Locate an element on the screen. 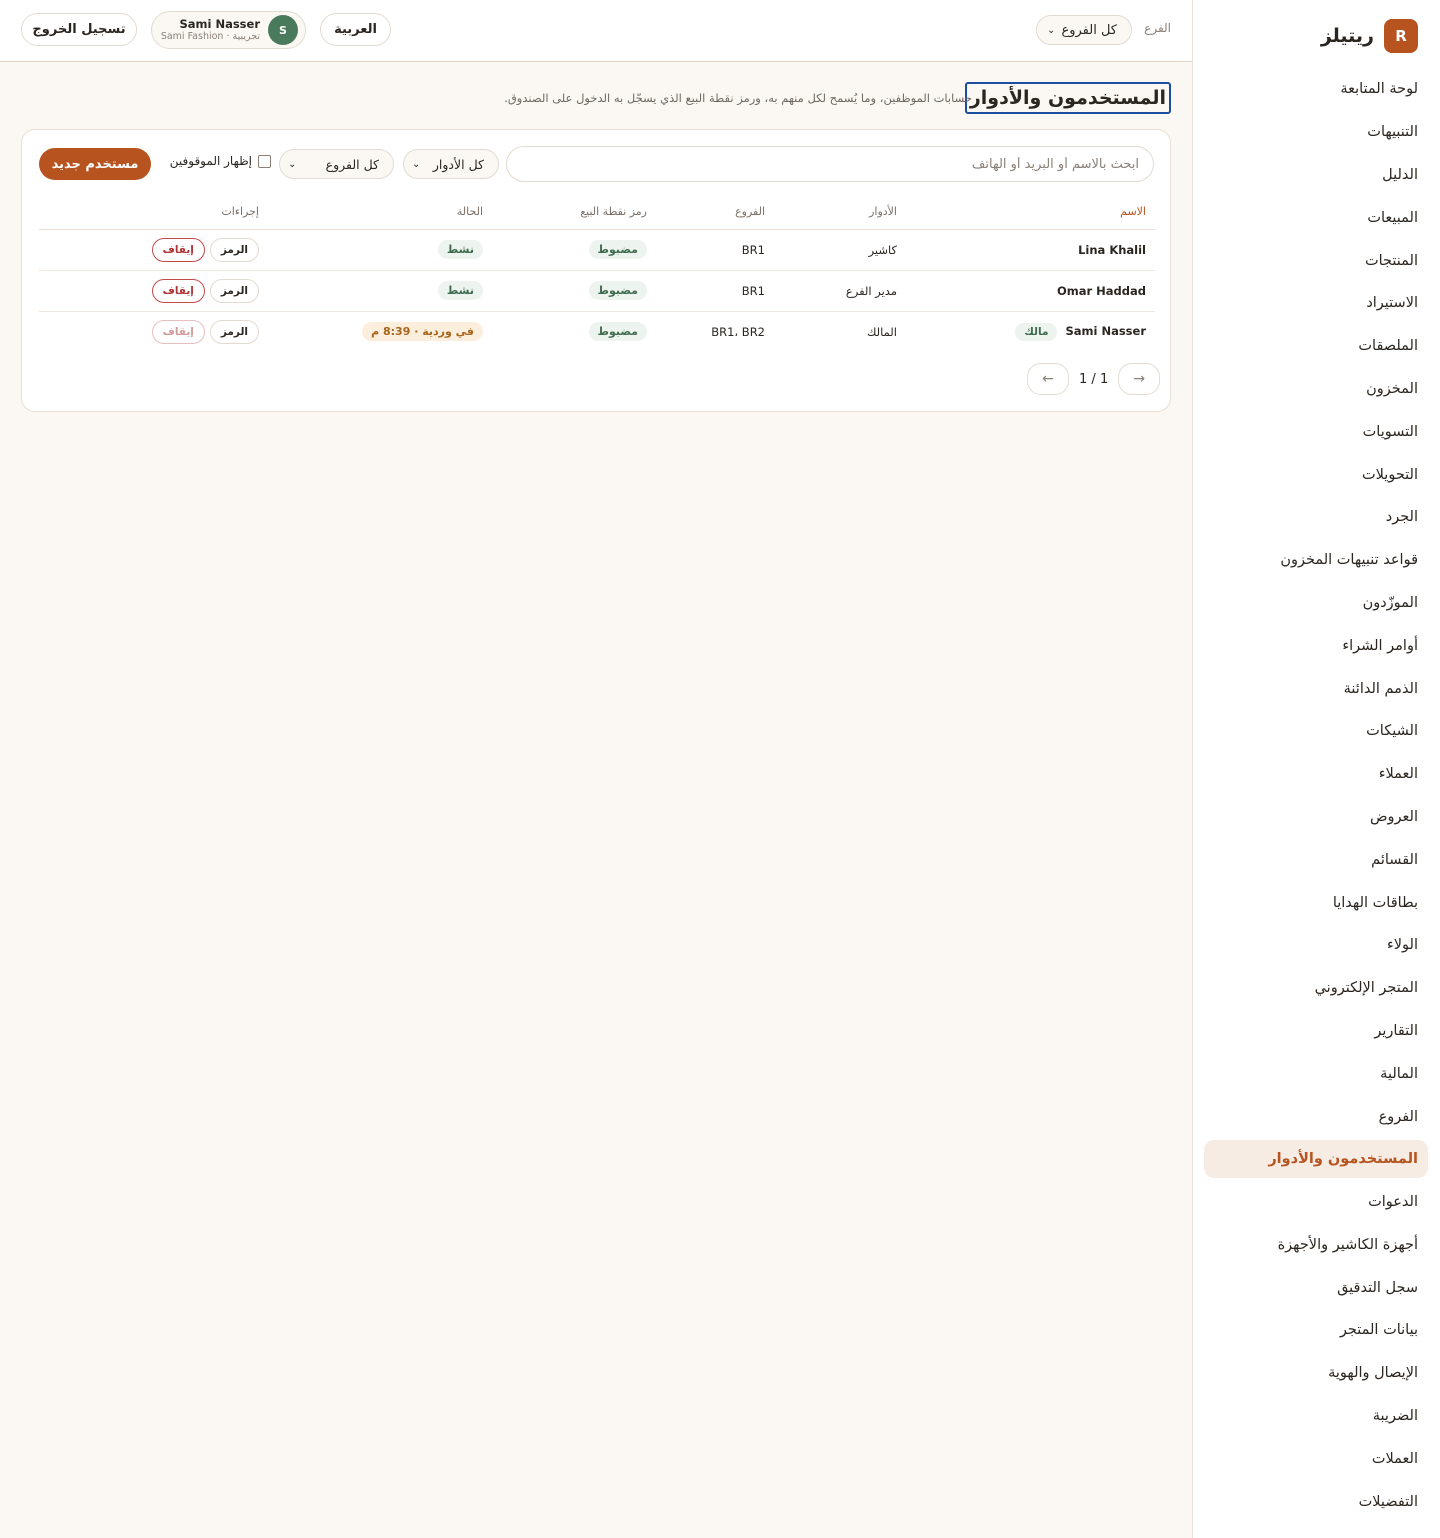 The image size is (1440, 1538). user-menu: S Sami Nasser تجريبية · Sami Fashion is located at coordinates (228, 30).